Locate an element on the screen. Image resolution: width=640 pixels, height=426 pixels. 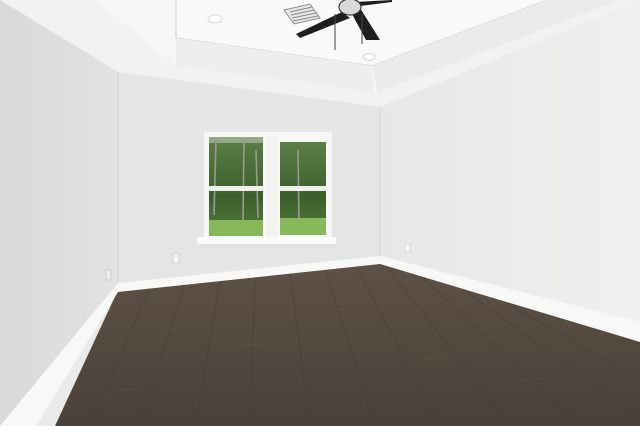
window-sill is located at coordinates (266, 240).